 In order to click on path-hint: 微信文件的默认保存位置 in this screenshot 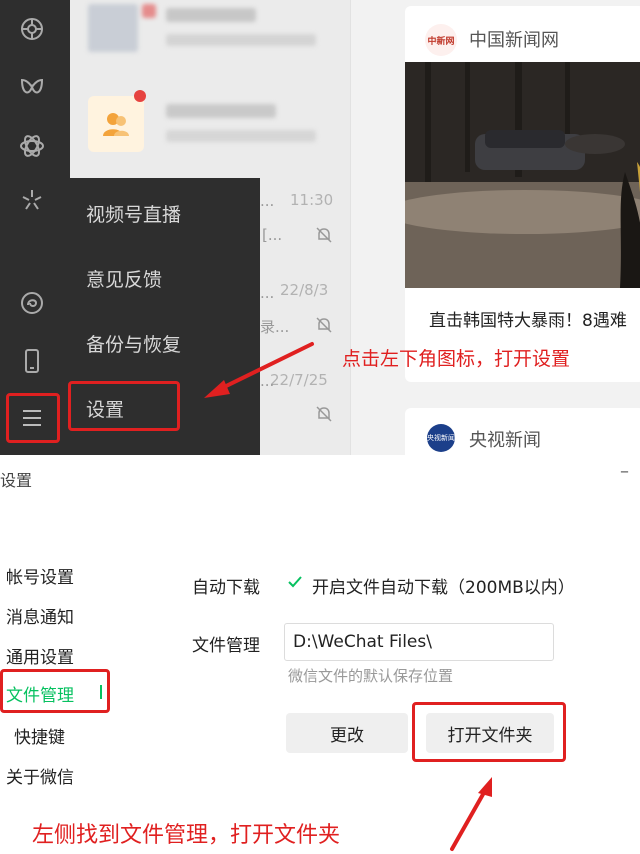, I will do `click(371, 676)`.